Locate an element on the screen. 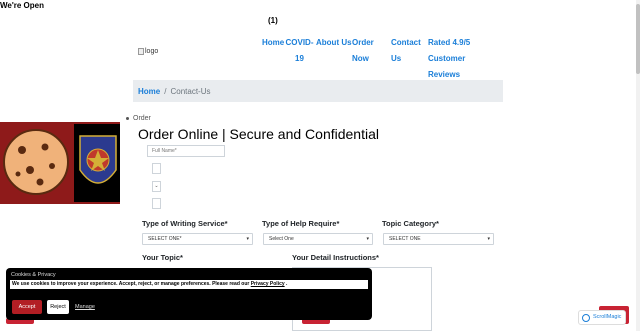  cookie-reject-button: Reject is located at coordinates (58, 307).